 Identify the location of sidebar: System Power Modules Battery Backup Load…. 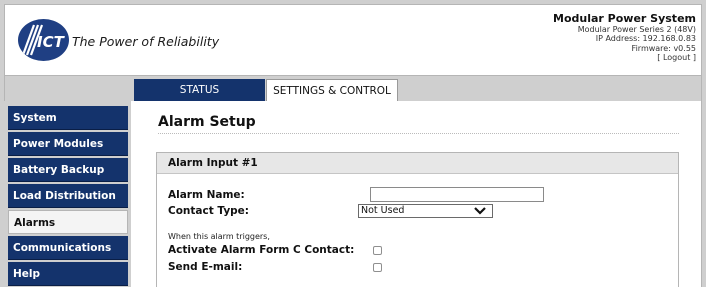
(66, 194).